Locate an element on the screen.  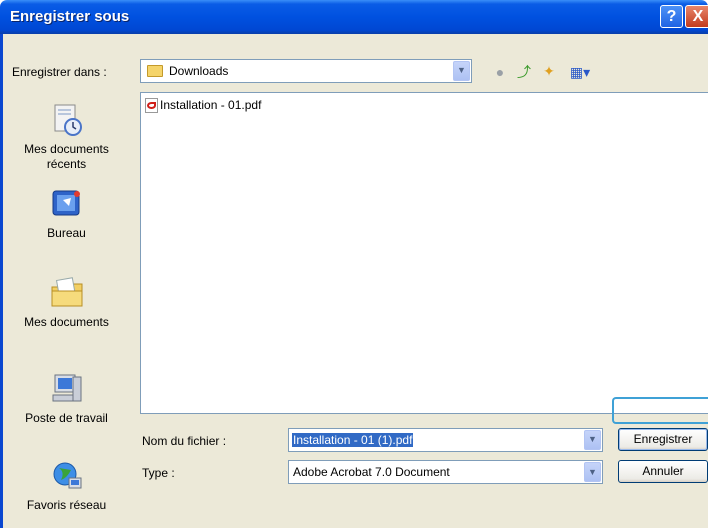
place-label: Mes documents récents is located at coordinates (66, 156).